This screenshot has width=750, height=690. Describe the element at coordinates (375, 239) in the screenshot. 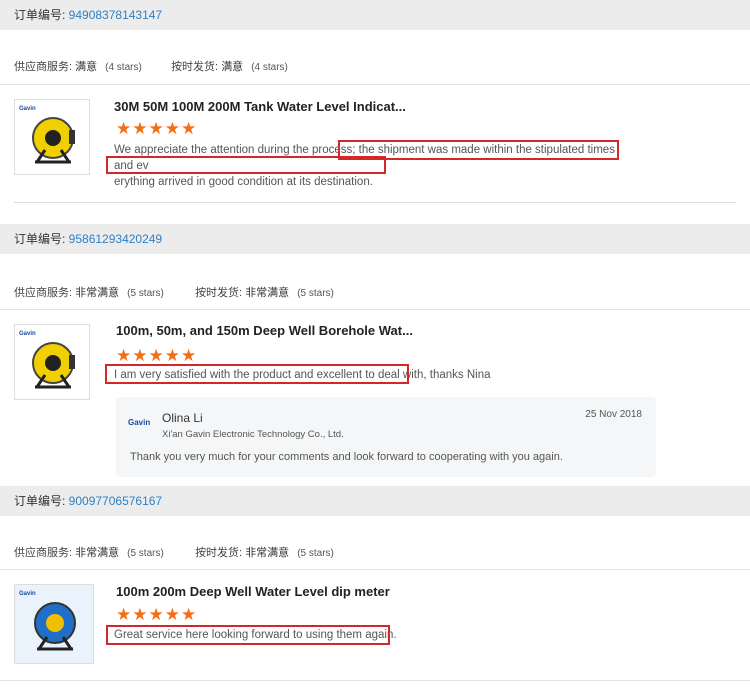

I see `order-header: 订单编号: 95861293420249` at that location.